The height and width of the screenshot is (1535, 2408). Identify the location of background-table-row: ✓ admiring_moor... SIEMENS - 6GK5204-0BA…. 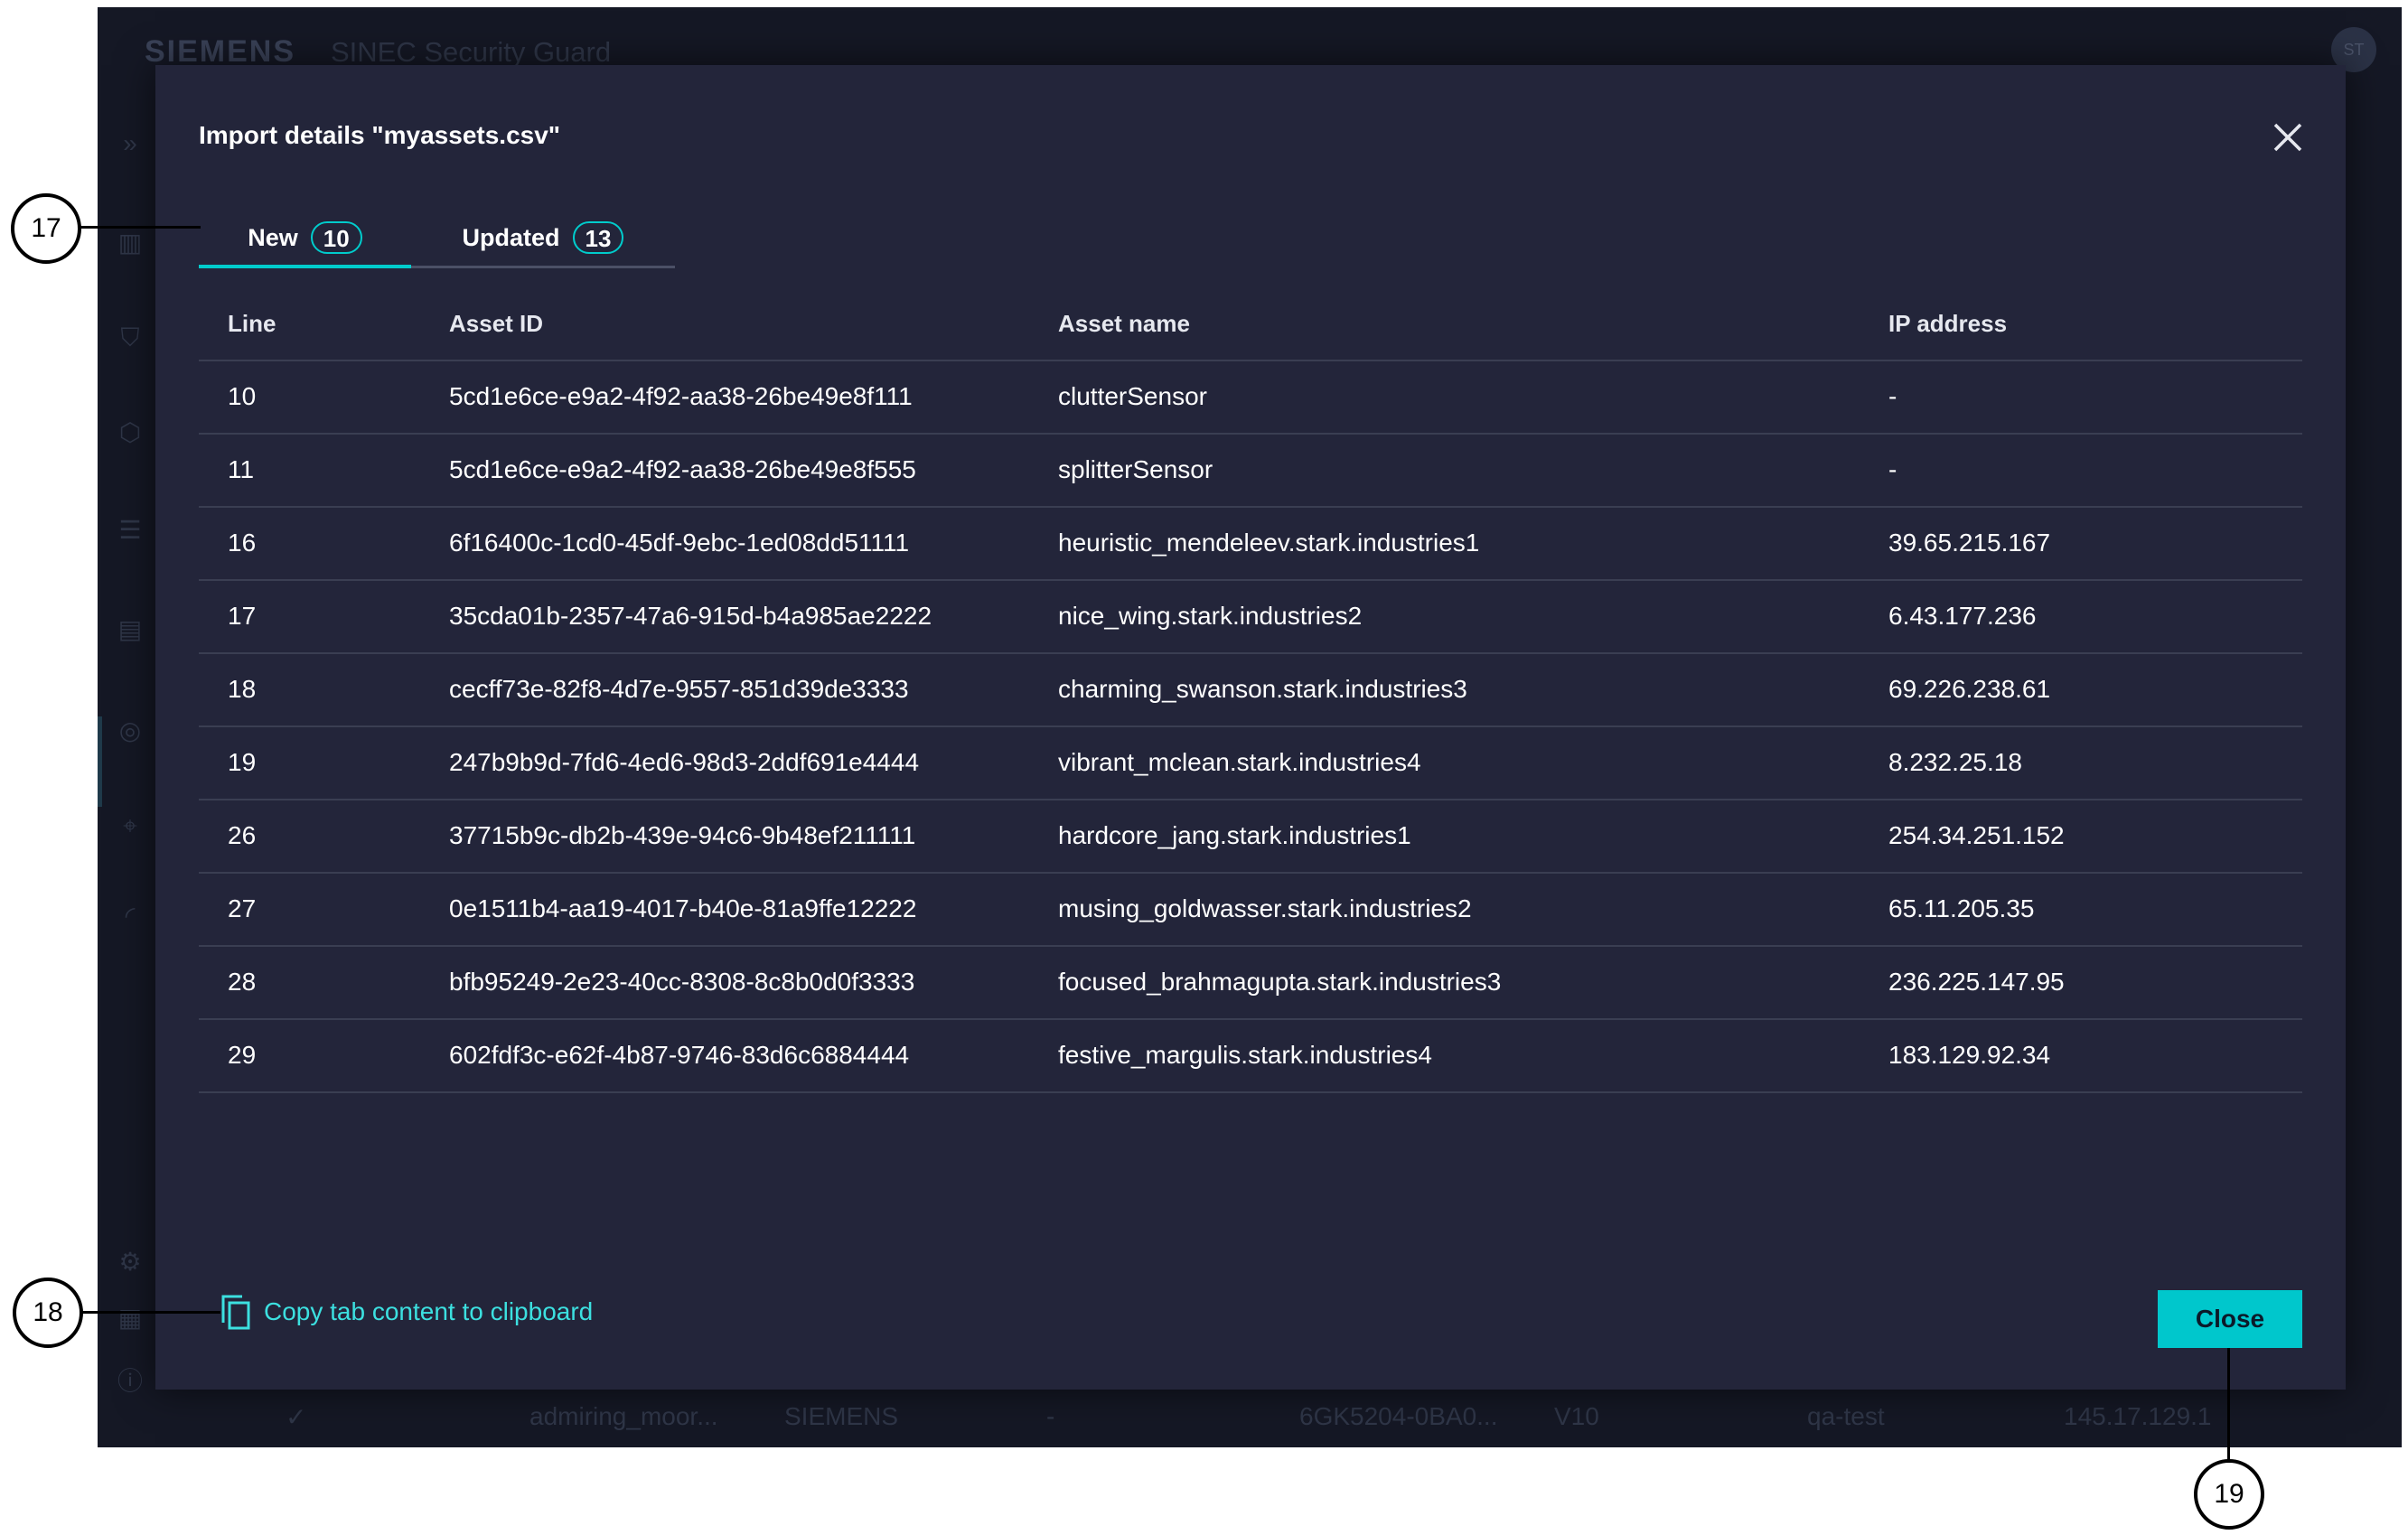
(1250, 1418).